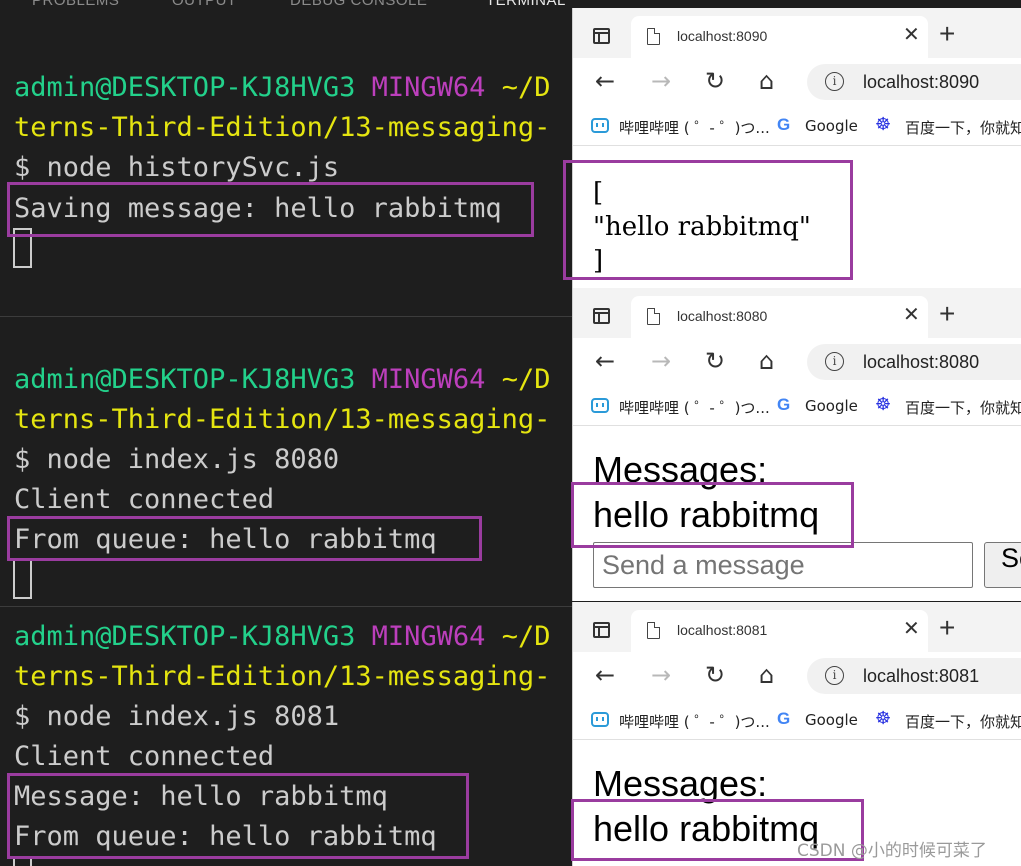 The height and width of the screenshot is (866, 1021). I want to click on message-input, so click(783, 565).